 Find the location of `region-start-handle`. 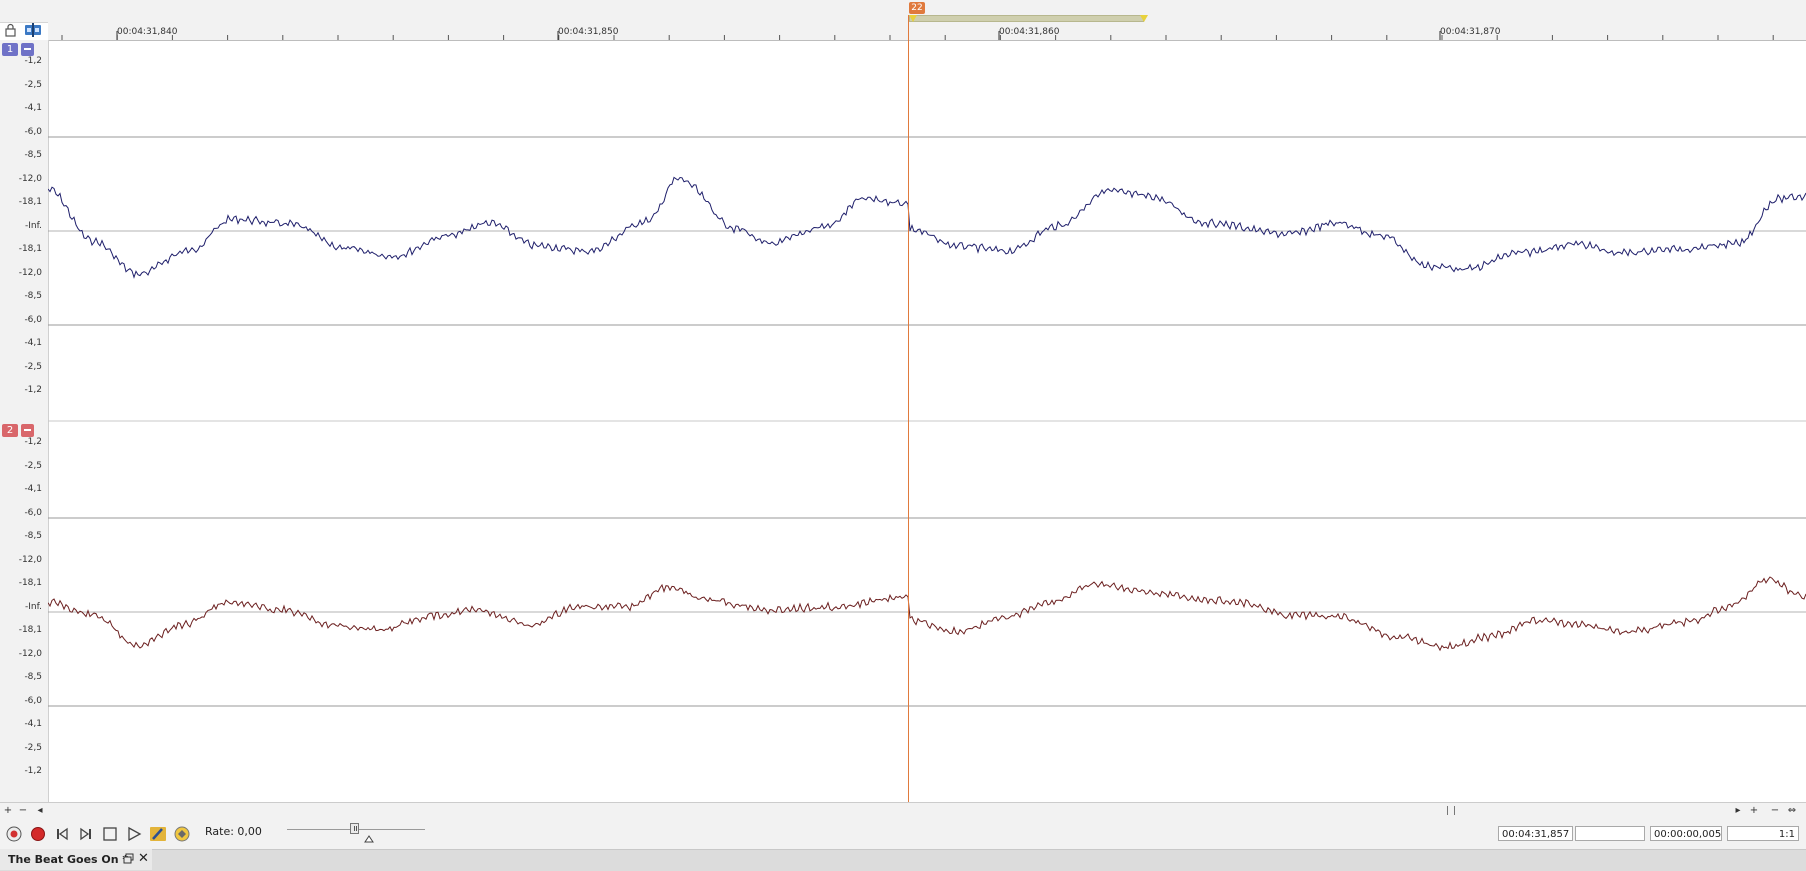

region-start-handle is located at coordinates (913, 18).